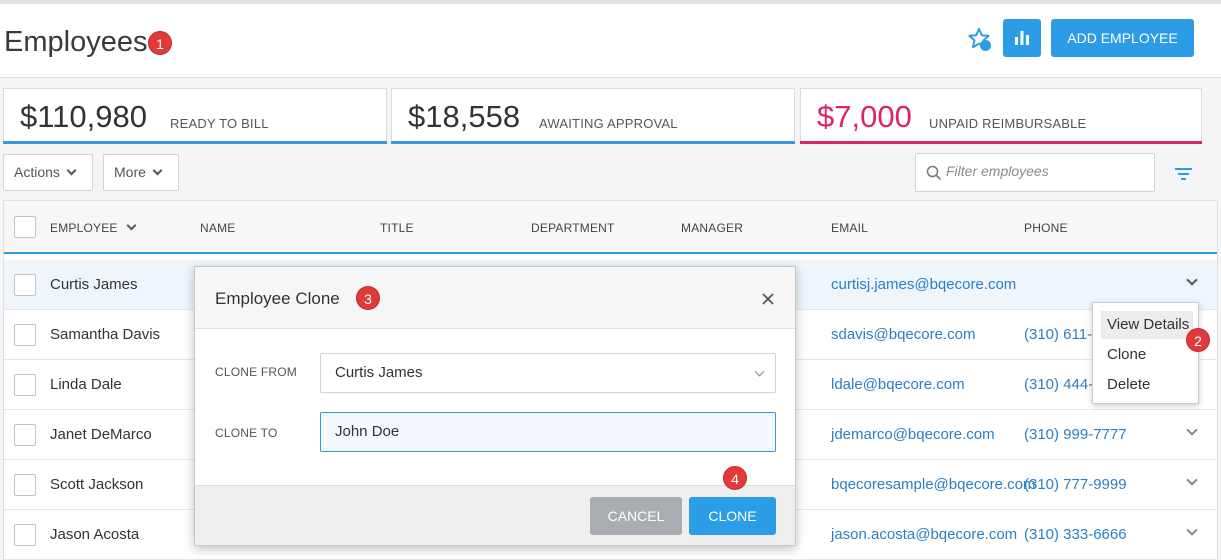  What do you see at coordinates (160, 43) in the screenshot?
I see `annotation-badge-1: 1` at bounding box center [160, 43].